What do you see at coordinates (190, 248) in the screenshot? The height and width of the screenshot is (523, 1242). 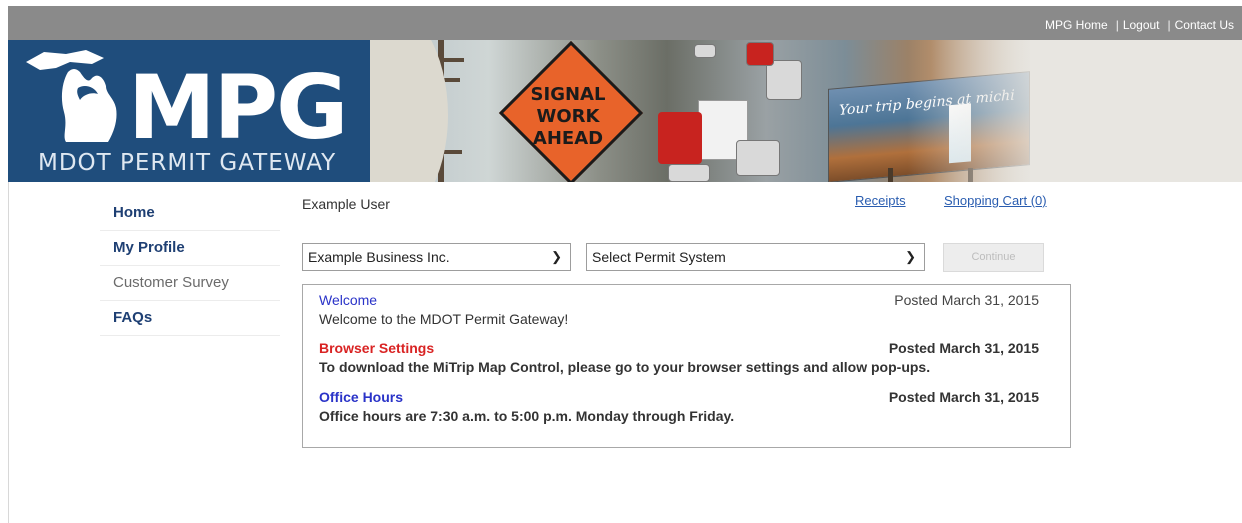 I see `sidebar-item-my-profile: My Profile` at bounding box center [190, 248].